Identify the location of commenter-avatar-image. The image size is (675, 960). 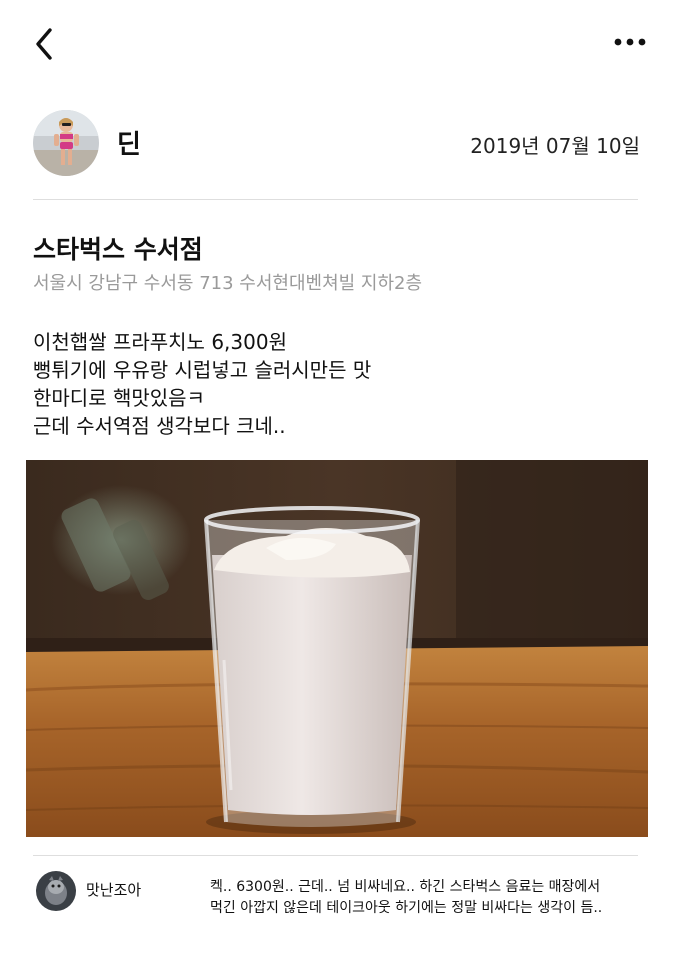
(56, 891).